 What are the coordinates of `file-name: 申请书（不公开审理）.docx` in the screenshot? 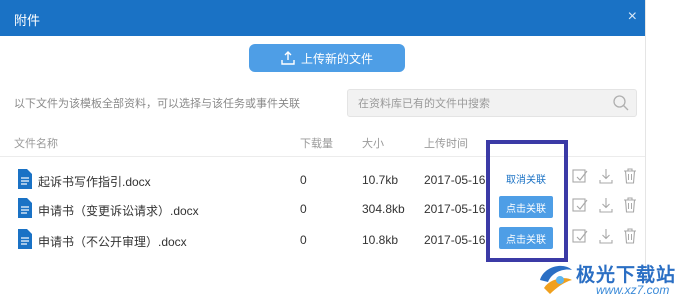 It's located at (112, 241).